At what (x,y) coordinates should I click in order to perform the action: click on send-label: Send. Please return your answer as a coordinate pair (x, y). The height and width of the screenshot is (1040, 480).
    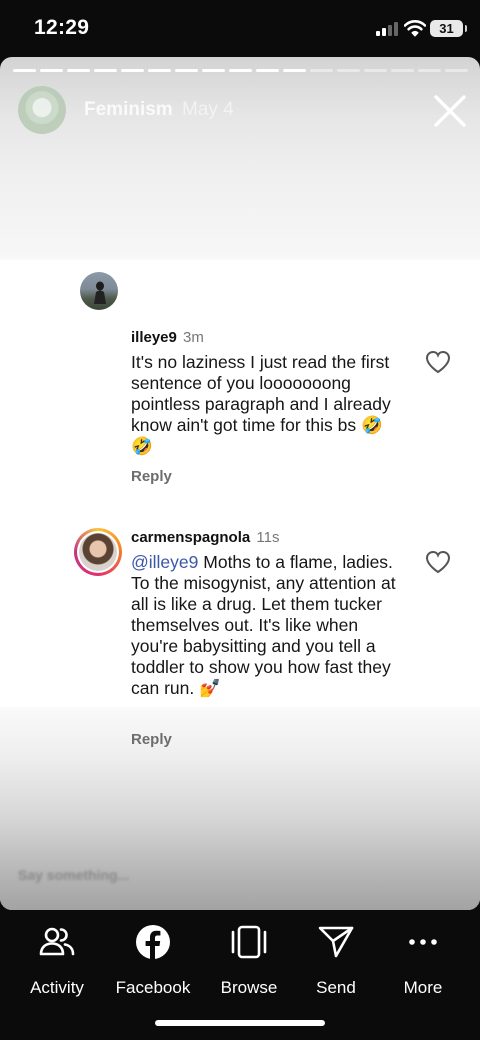
    Looking at the image, I should click on (336, 987).